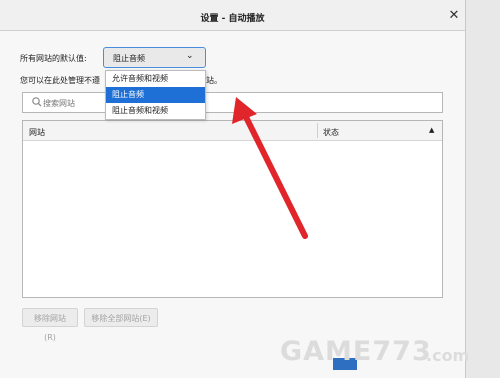 Image resolution: width=500 pixels, height=378 pixels. Describe the element at coordinates (356, 351) in the screenshot. I see `watermark-text: GAME773` at that location.